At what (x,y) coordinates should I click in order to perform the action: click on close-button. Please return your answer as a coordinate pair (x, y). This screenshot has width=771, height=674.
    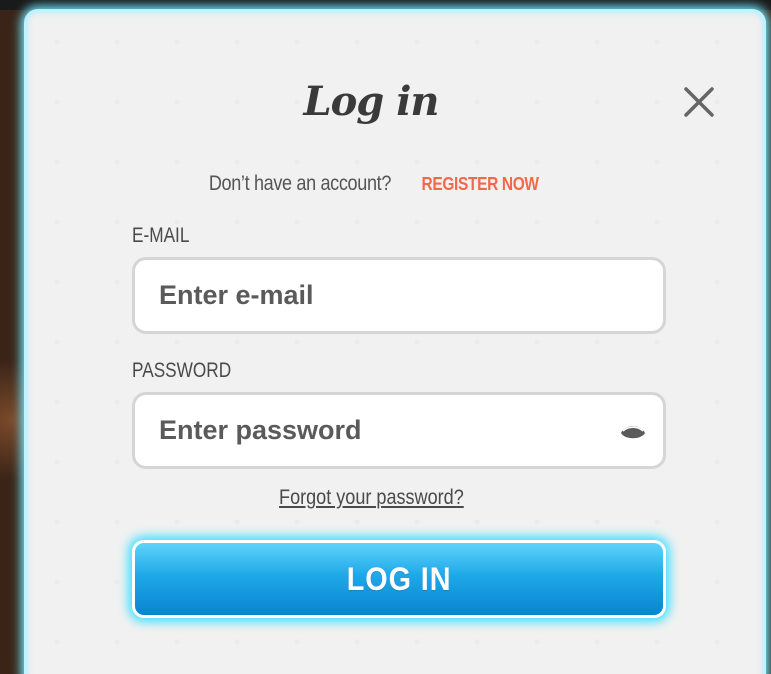
    Looking at the image, I should click on (699, 102).